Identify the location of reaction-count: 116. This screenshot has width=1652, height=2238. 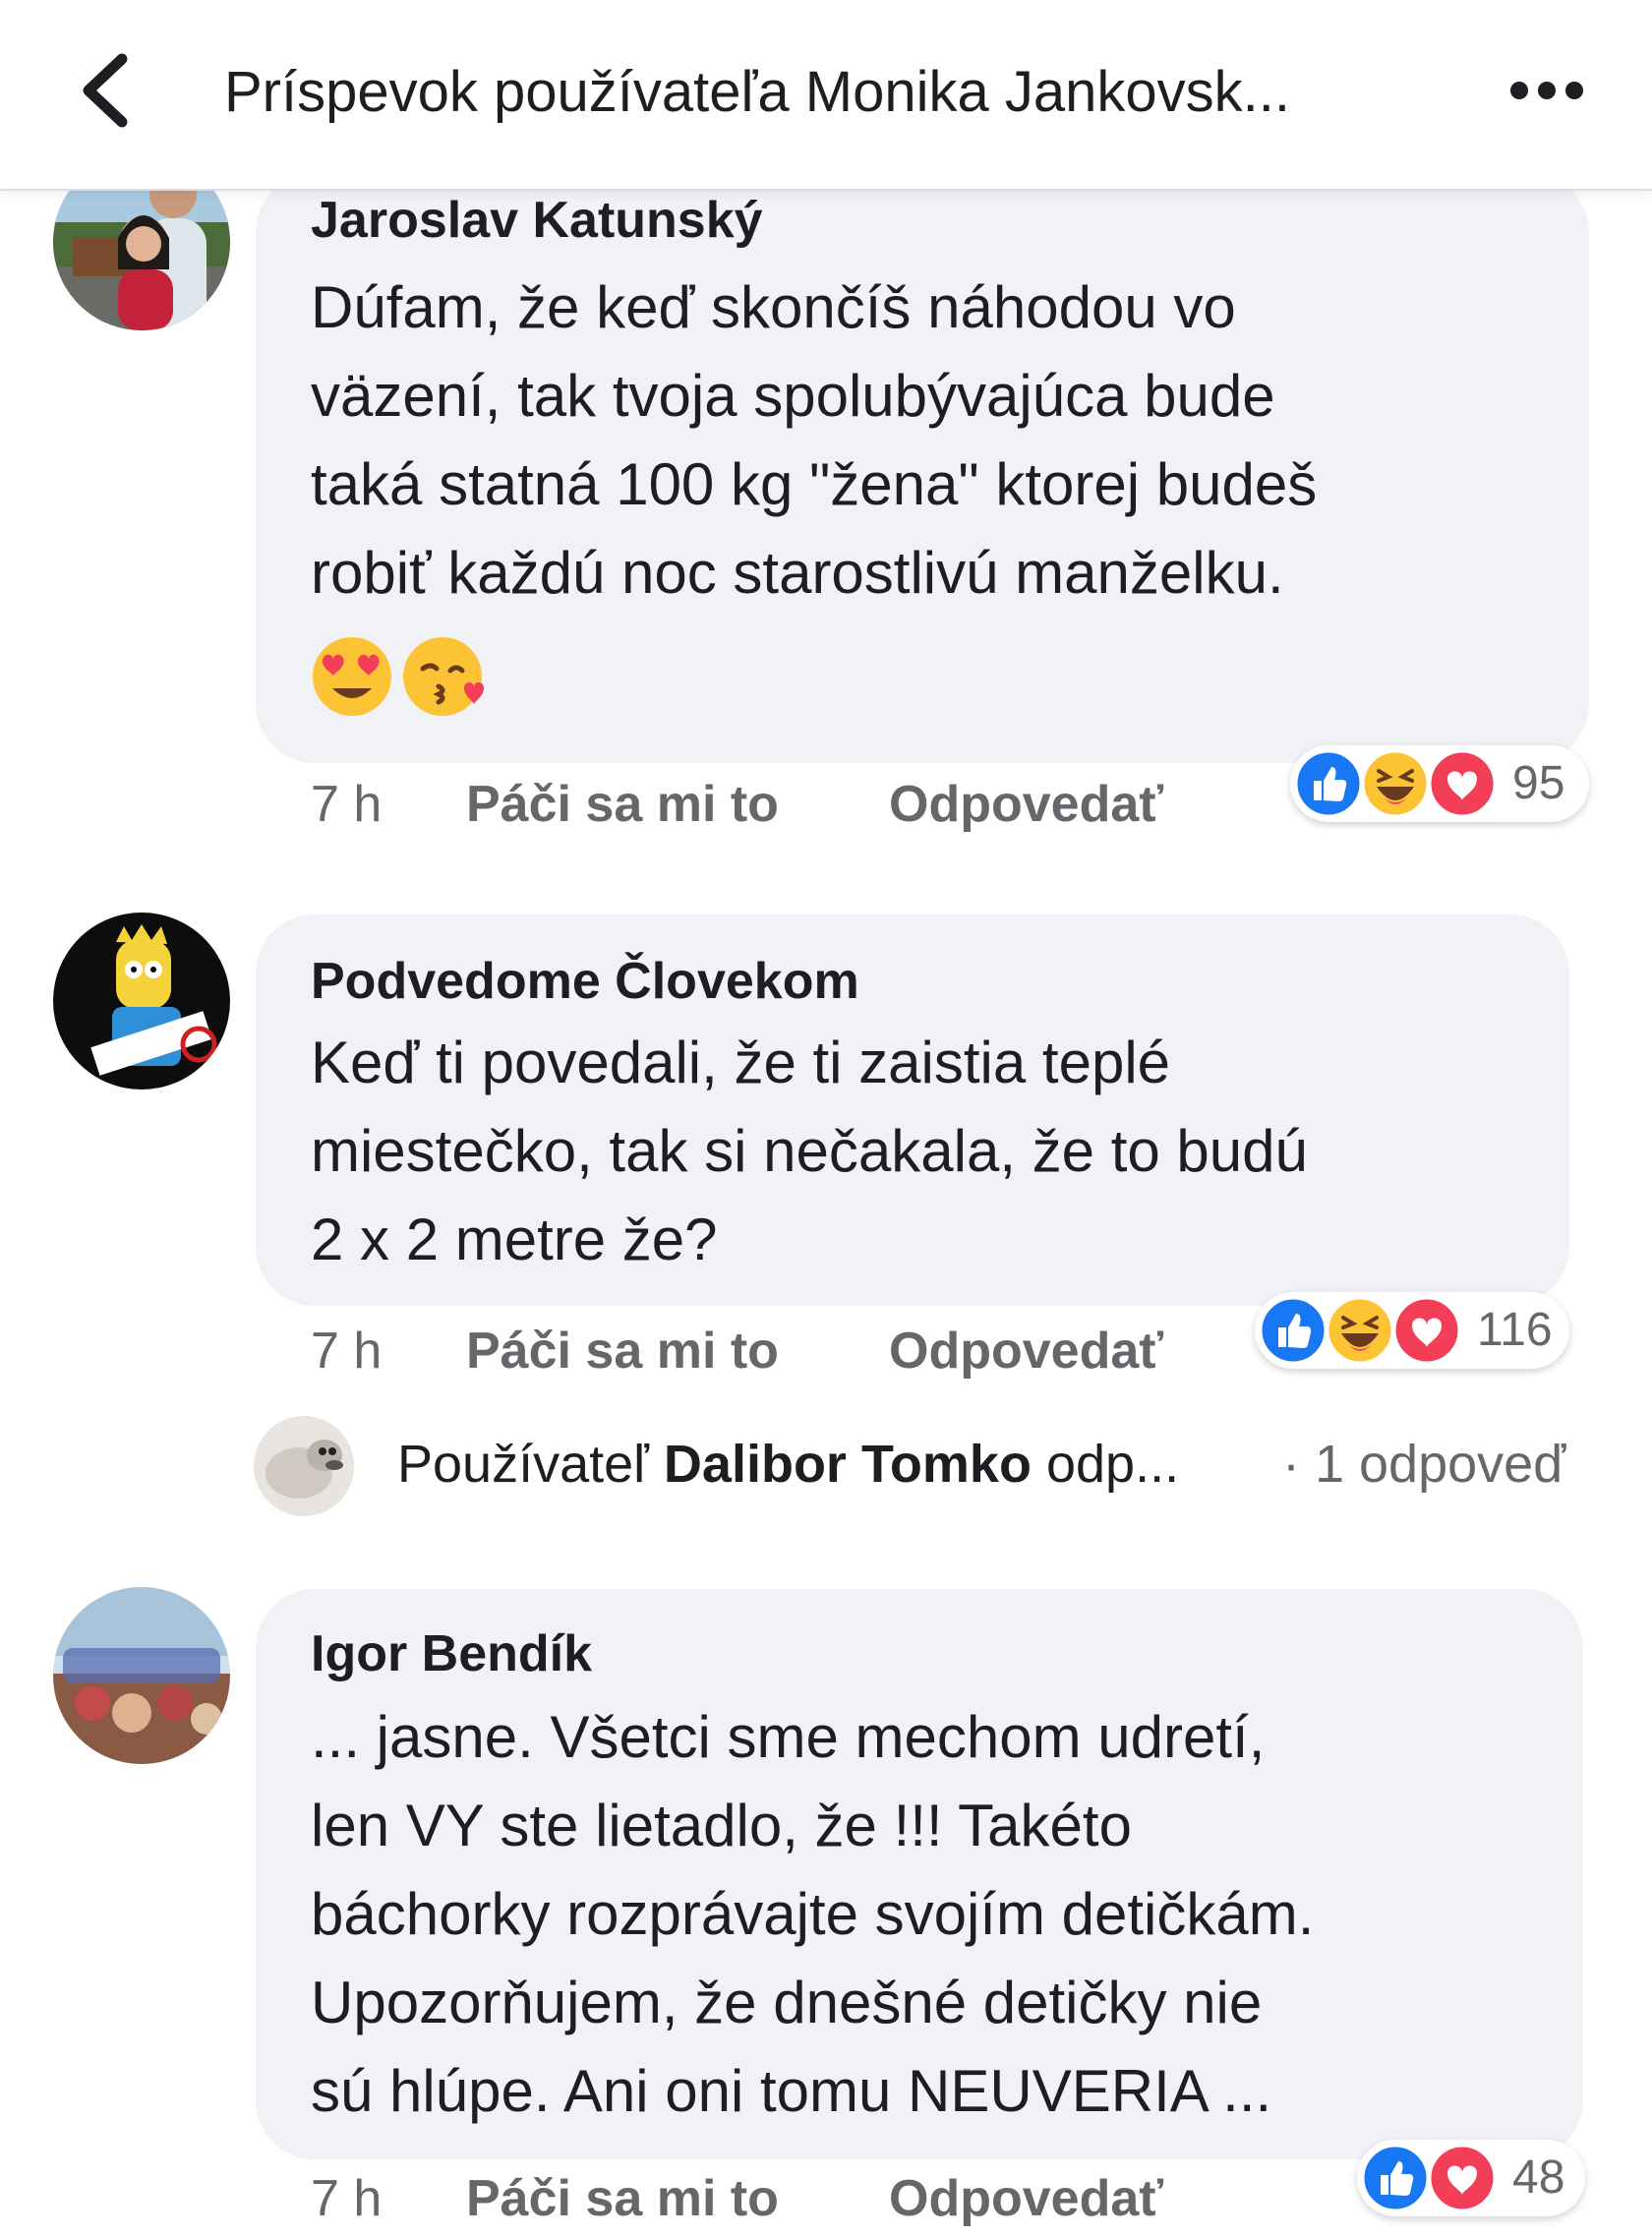
(1515, 1330).